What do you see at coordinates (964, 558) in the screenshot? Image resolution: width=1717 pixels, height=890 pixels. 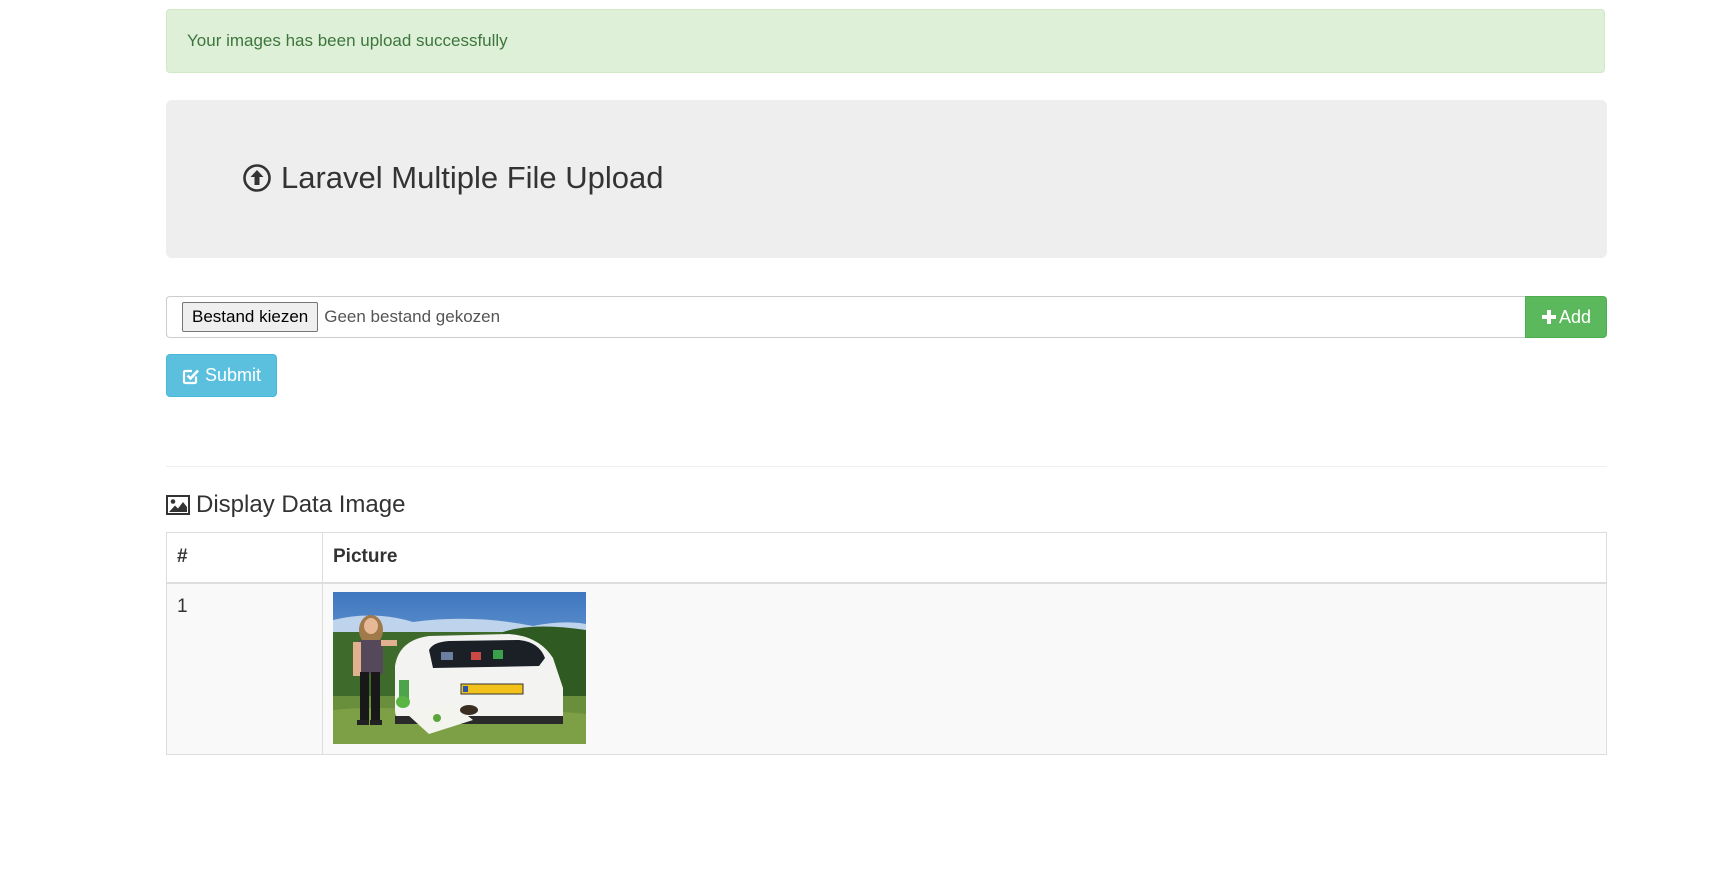 I see `column-header-picture: Picture` at bounding box center [964, 558].